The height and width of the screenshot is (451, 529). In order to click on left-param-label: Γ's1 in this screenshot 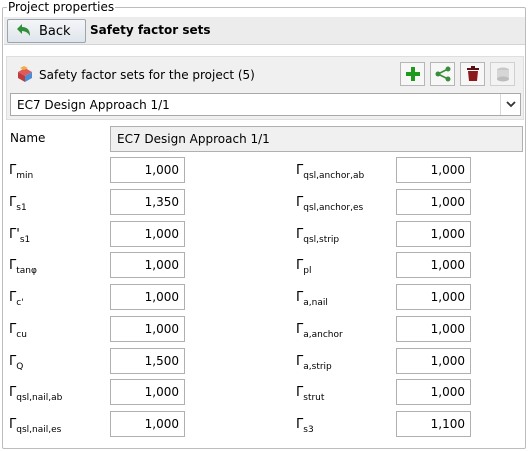, I will do `click(19, 237)`.